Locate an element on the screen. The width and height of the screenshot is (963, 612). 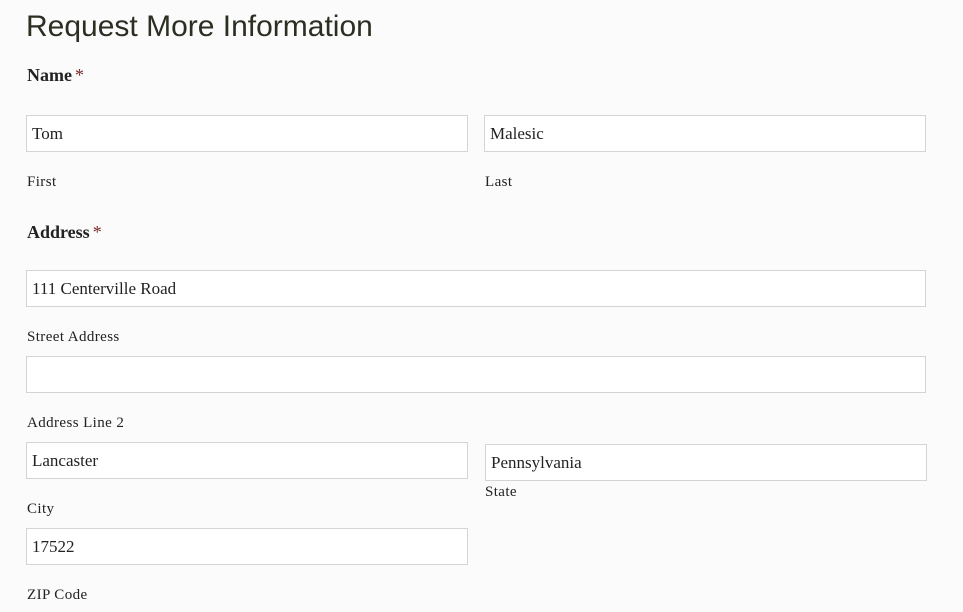
address-line-2-input is located at coordinates (476, 374).